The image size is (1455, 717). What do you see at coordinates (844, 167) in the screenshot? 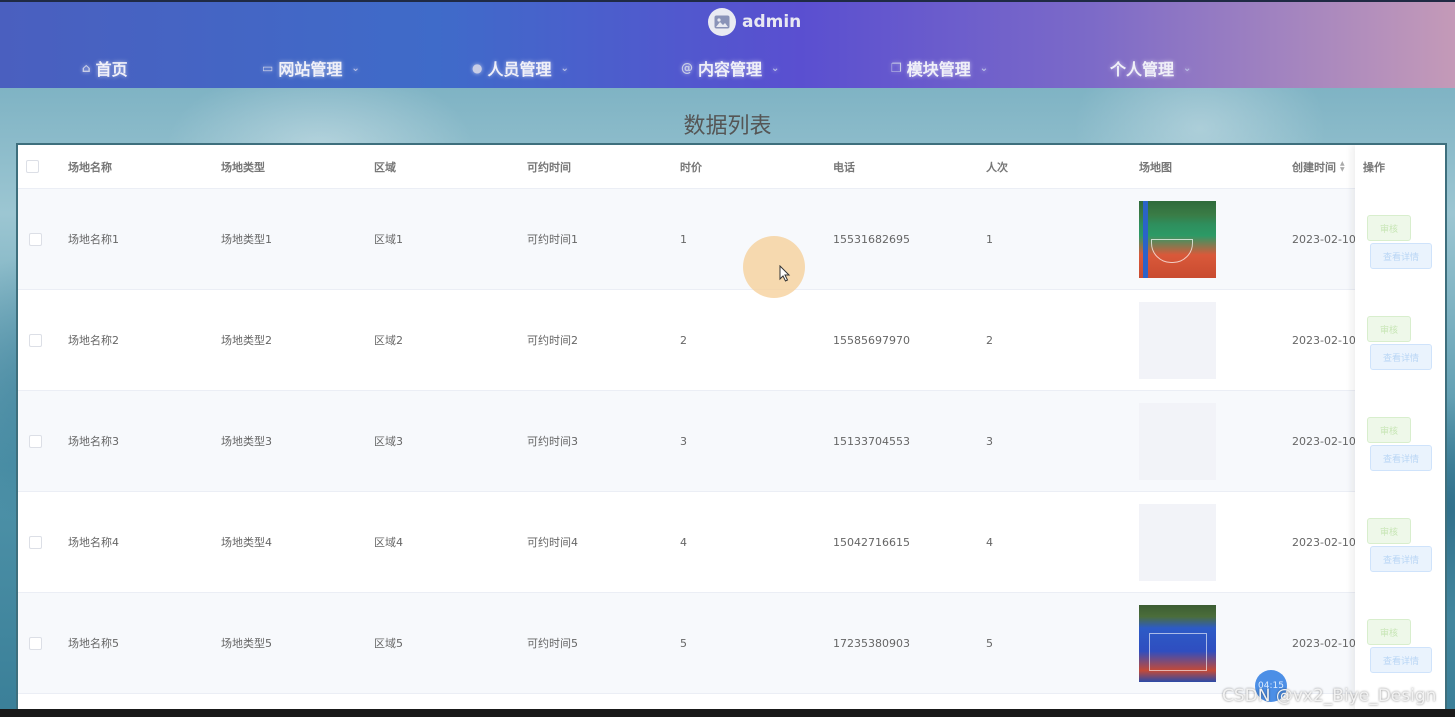
I see `column-header-phone: 电话` at bounding box center [844, 167].